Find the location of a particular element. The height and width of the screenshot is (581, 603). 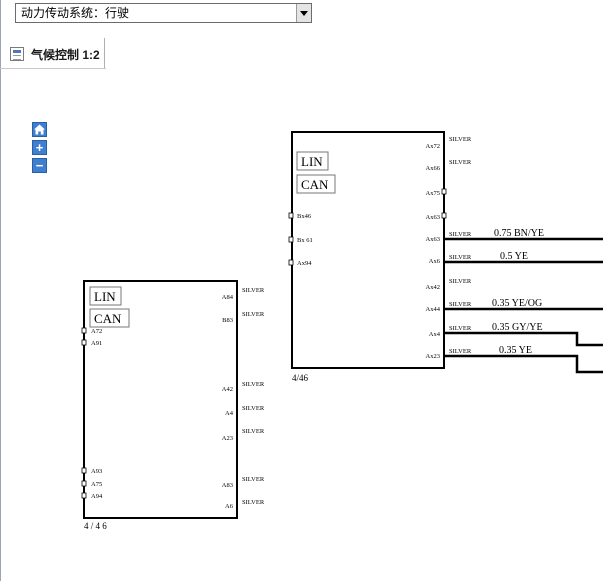

pin-label: A72 is located at coordinates (96, 331).